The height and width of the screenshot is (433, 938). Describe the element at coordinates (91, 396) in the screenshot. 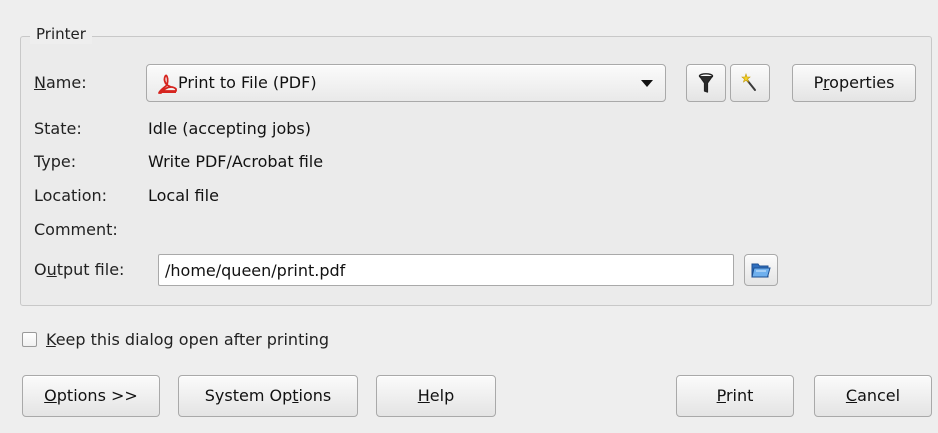

I see `options-button: Options >>` at that location.